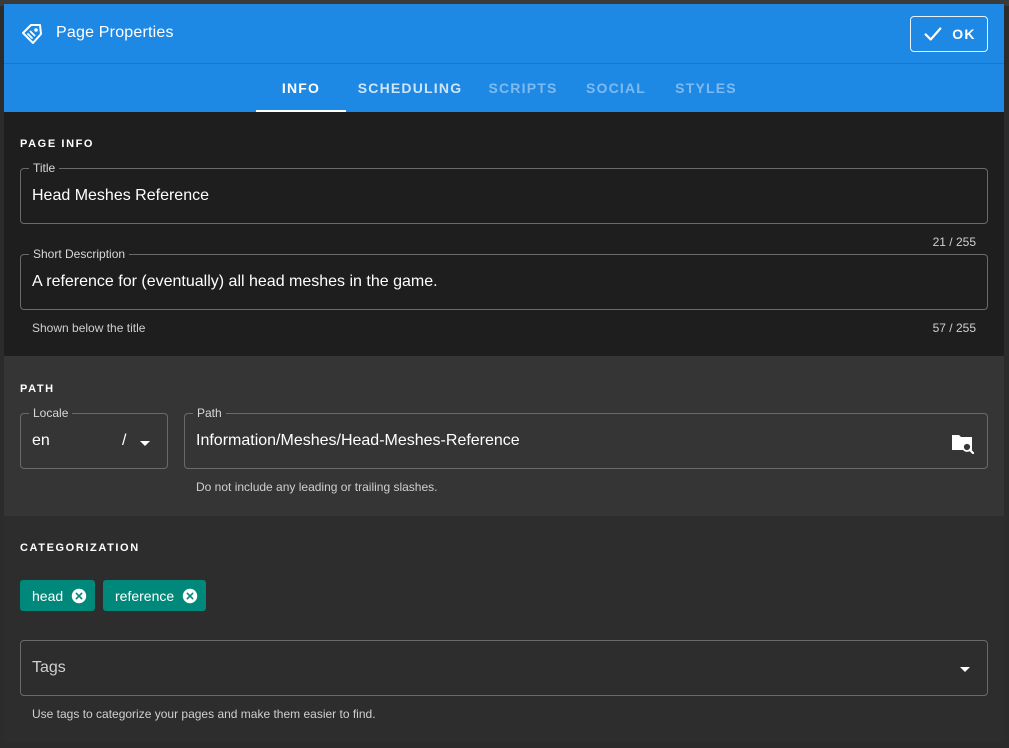 Image resolution: width=1009 pixels, height=748 pixels. What do you see at coordinates (80, 548) in the screenshot?
I see `section-title: CATEGORIZATION` at bounding box center [80, 548].